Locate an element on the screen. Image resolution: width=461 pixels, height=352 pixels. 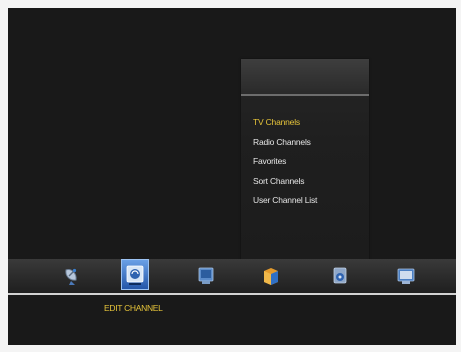
main-menu-item-tools is located at coordinates (340, 276).